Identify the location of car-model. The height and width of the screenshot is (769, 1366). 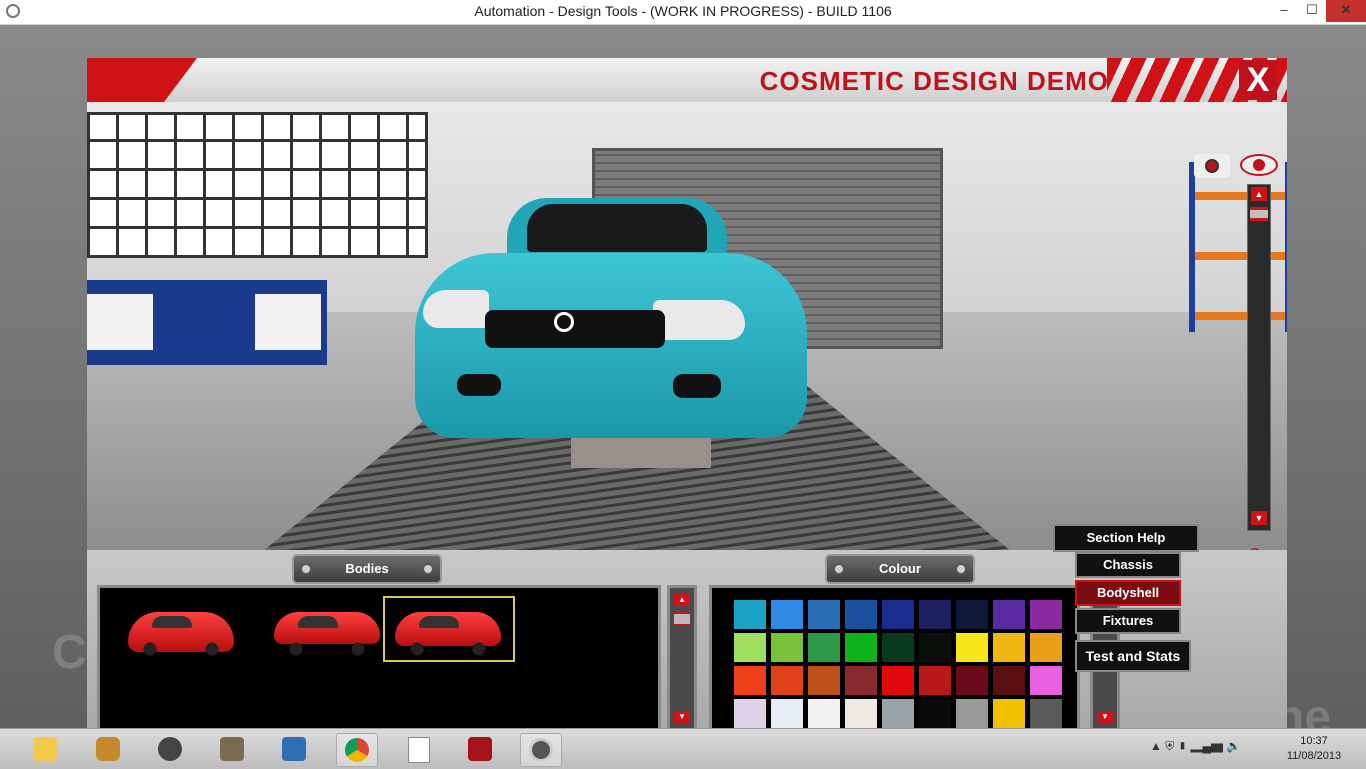
(611, 348).